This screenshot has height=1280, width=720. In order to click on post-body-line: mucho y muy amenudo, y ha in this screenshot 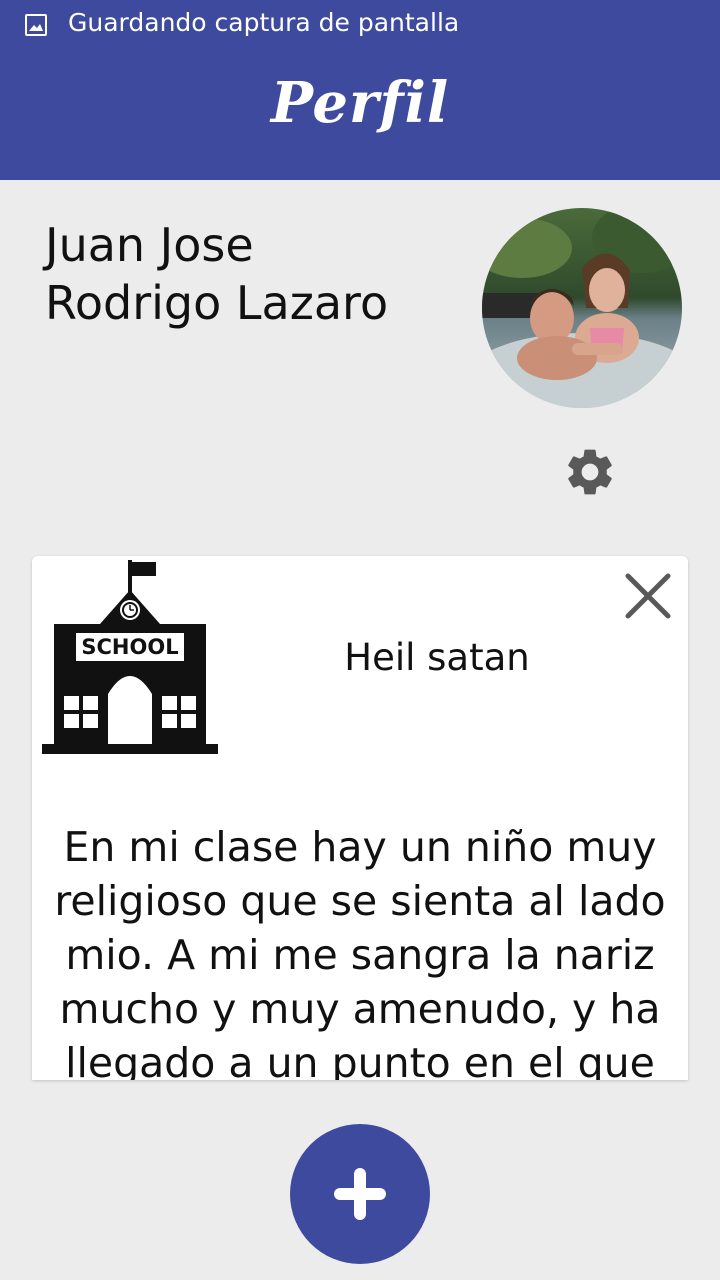, I will do `click(360, 1009)`.